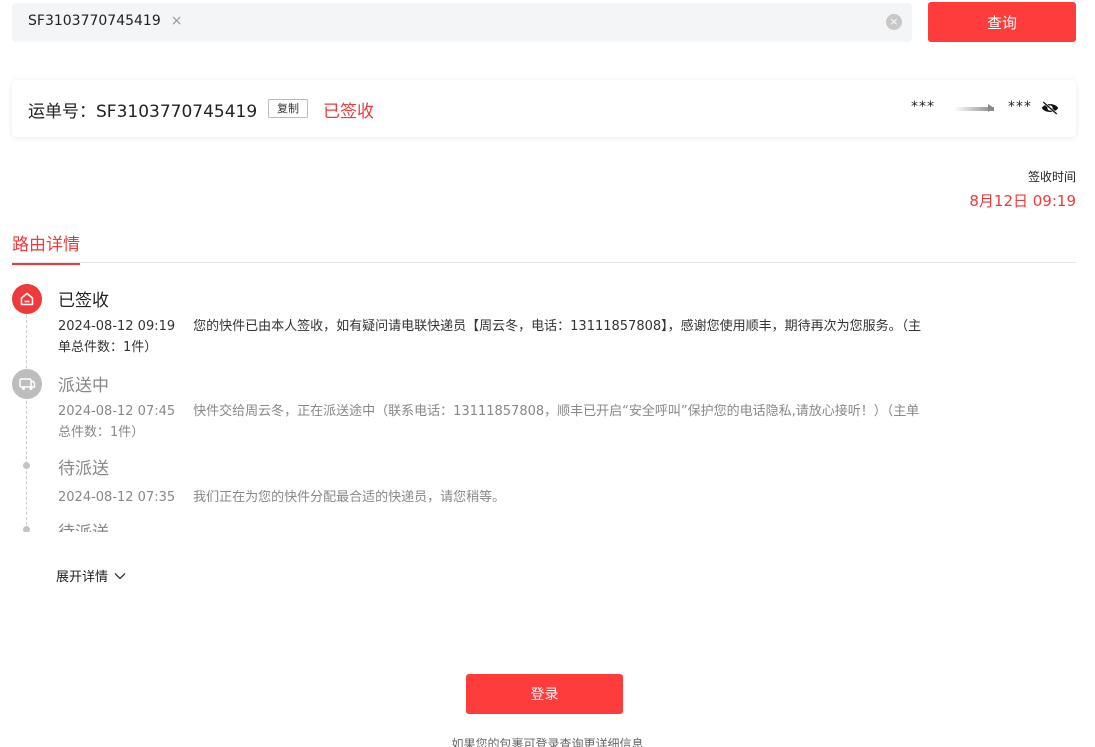  Describe the element at coordinates (544, 108) in the screenshot. I see `waybill-card: 运单号：SF3103770745419 复制 已签收 *** ***` at that location.